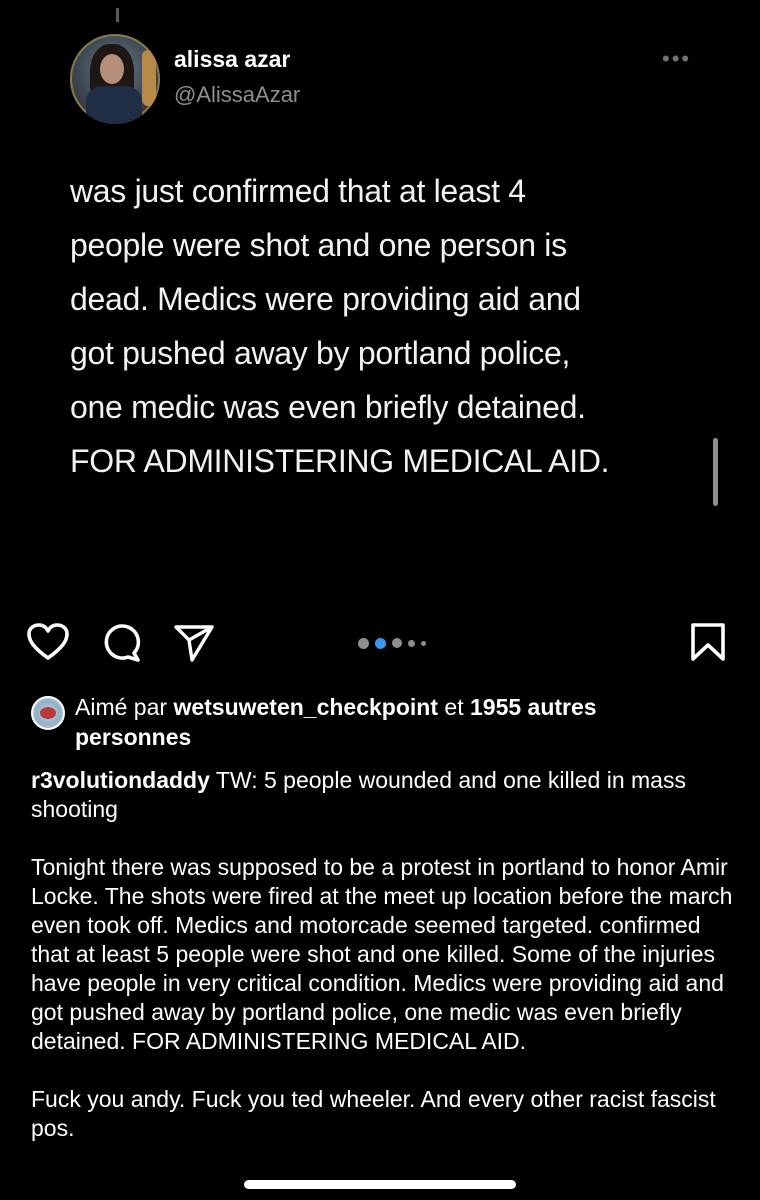  Describe the element at coordinates (533, 707) in the screenshot. I see `likes-count: 1955 autres` at that location.